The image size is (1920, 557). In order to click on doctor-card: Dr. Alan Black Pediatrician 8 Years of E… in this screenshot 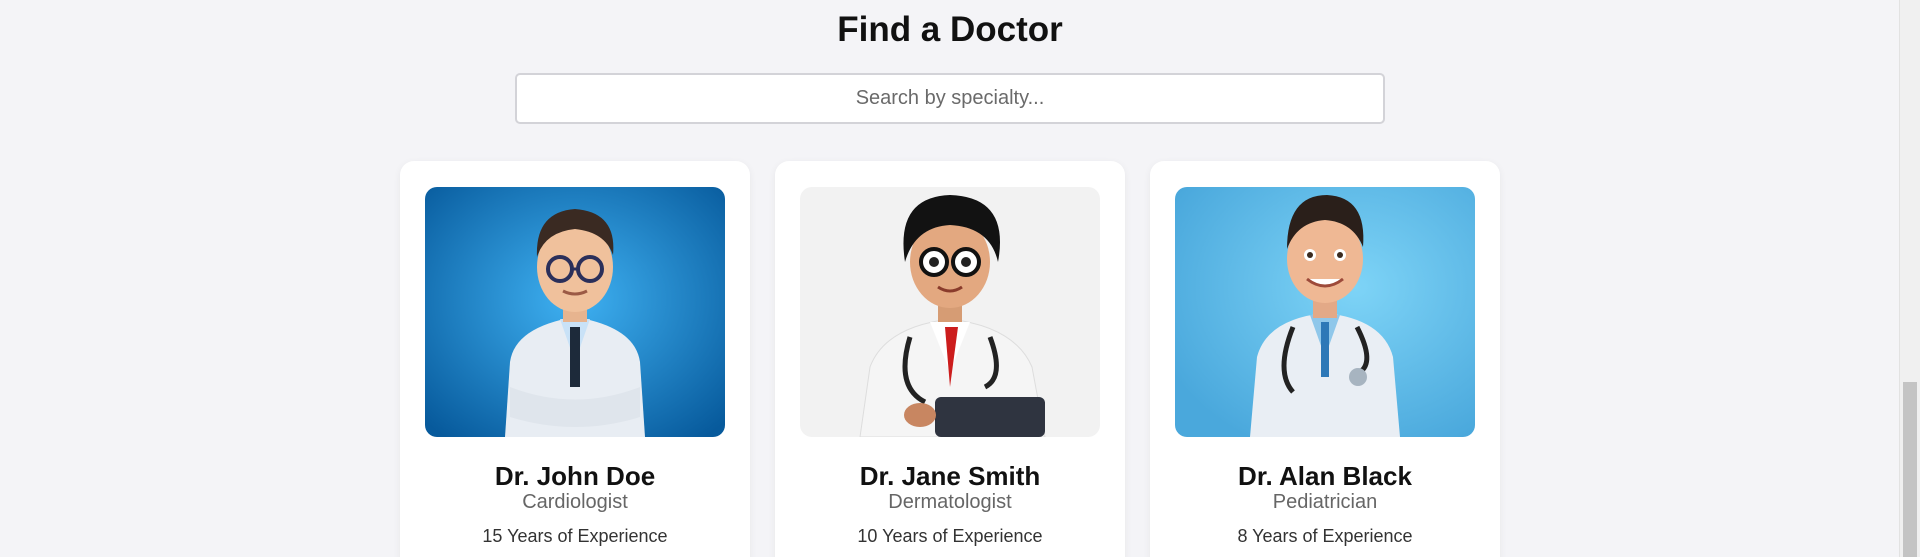, I will do `click(1325, 359)`.